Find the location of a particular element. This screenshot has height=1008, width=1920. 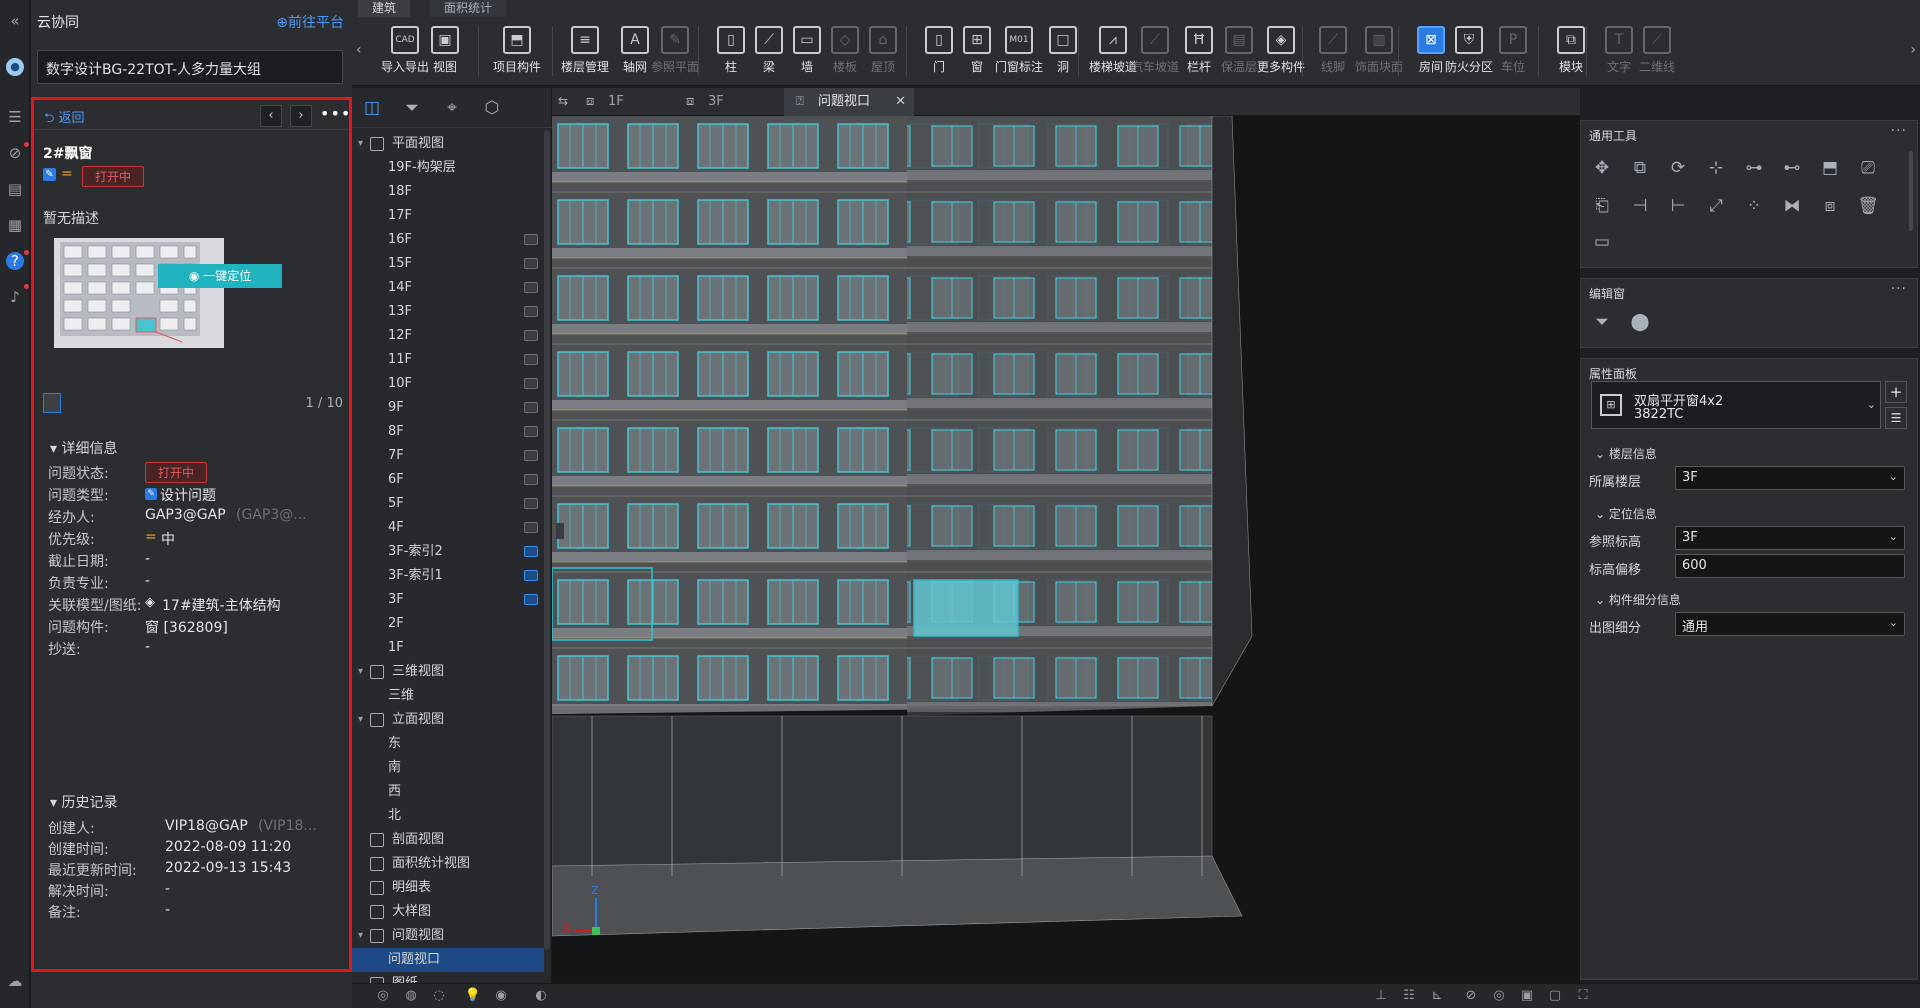

tool-26: ⧉ 模块 is located at coordinates (1571, 52).